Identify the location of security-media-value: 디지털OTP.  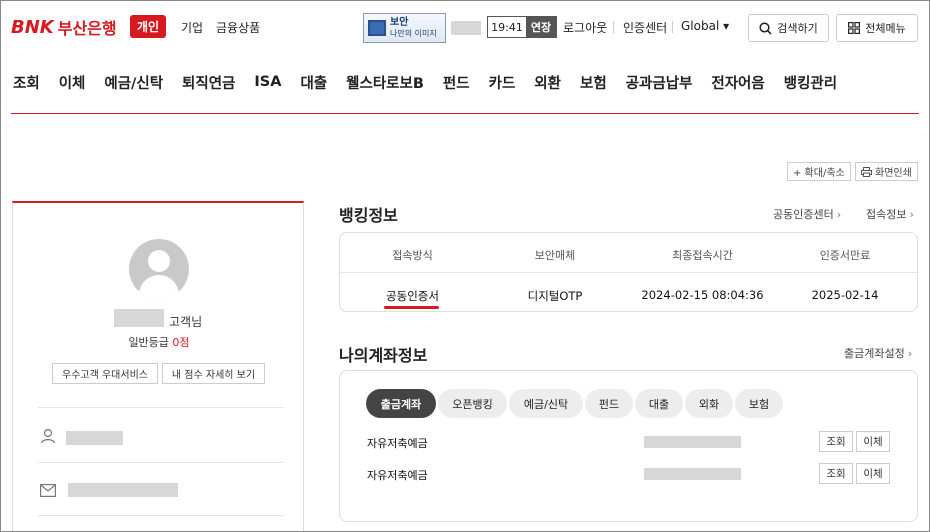
(555, 296).